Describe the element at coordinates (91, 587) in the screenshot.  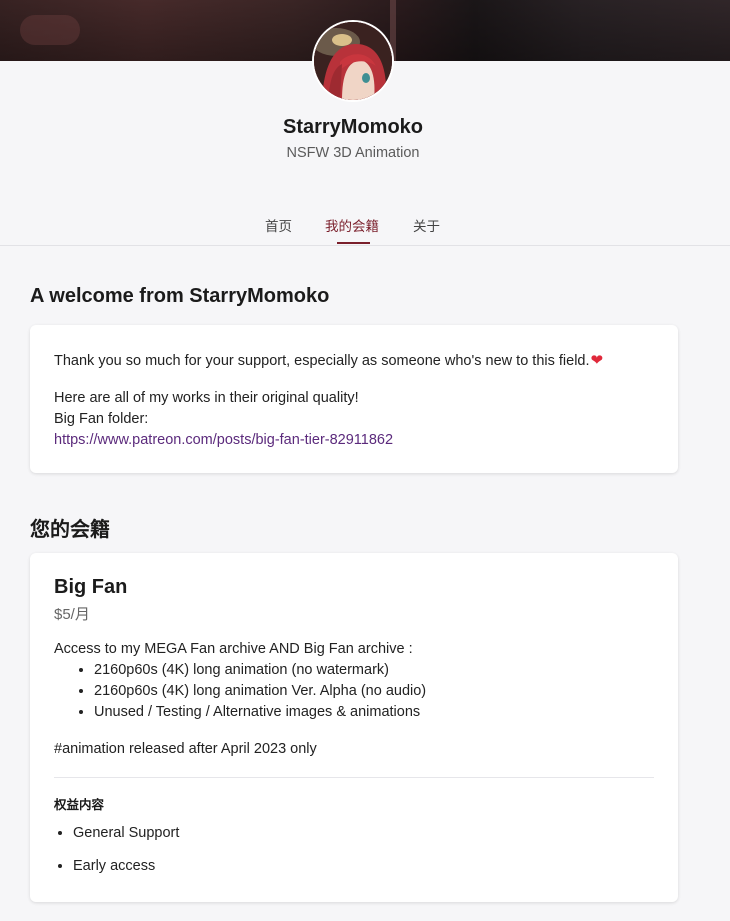
I see `tier-name: Big Fan` at that location.